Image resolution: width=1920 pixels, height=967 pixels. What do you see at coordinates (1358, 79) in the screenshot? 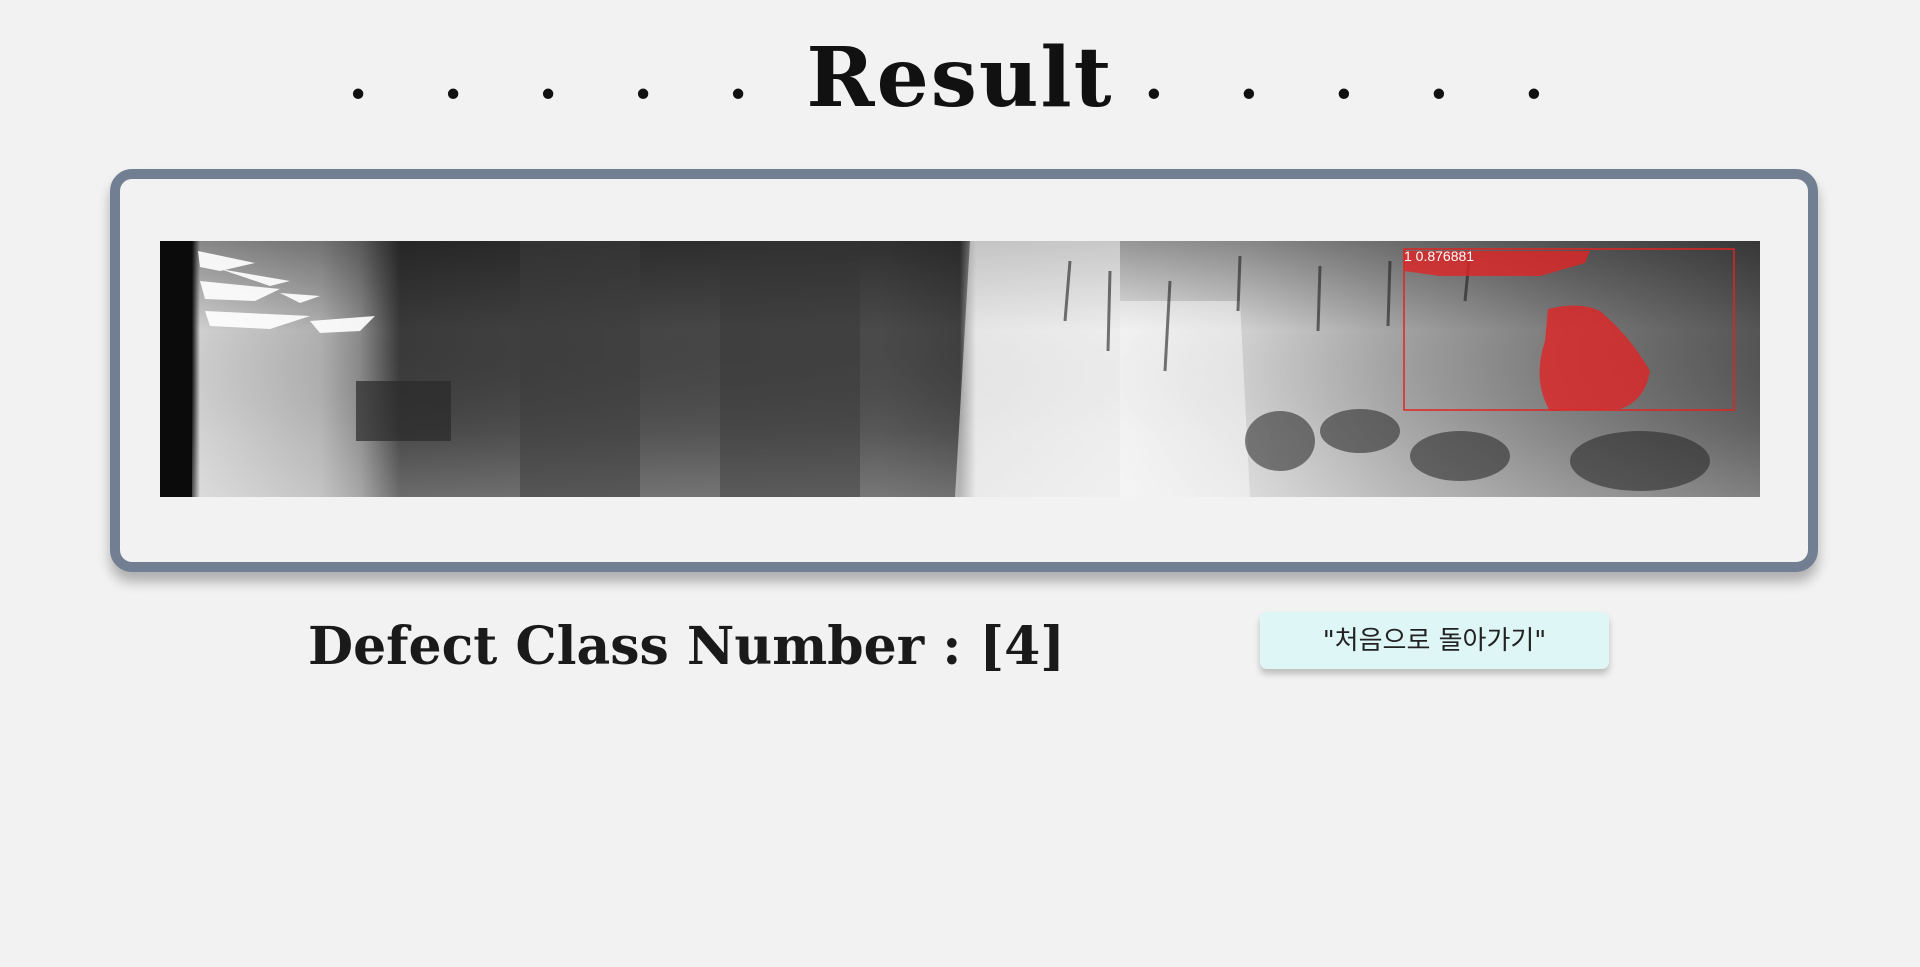
I see `title-right-dots: . . . . .` at bounding box center [1358, 79].